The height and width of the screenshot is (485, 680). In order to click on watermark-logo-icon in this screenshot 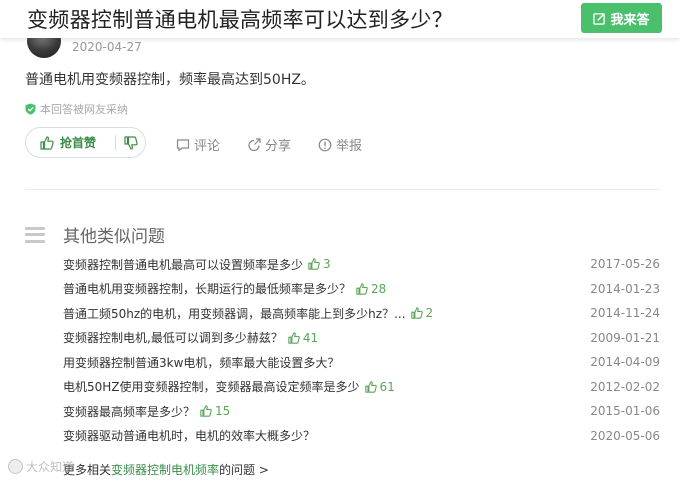, I will do `click(15, 466)`.